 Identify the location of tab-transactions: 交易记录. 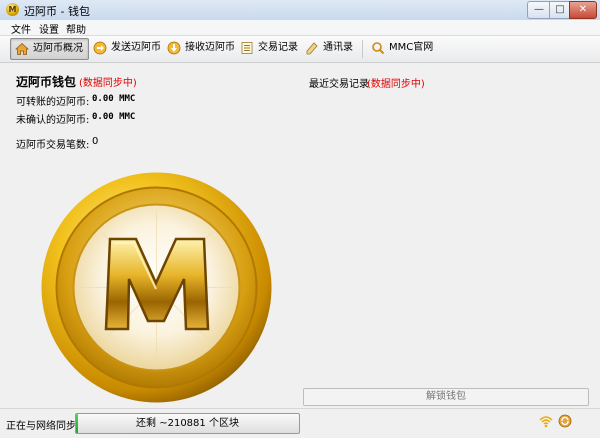
(267, 48).